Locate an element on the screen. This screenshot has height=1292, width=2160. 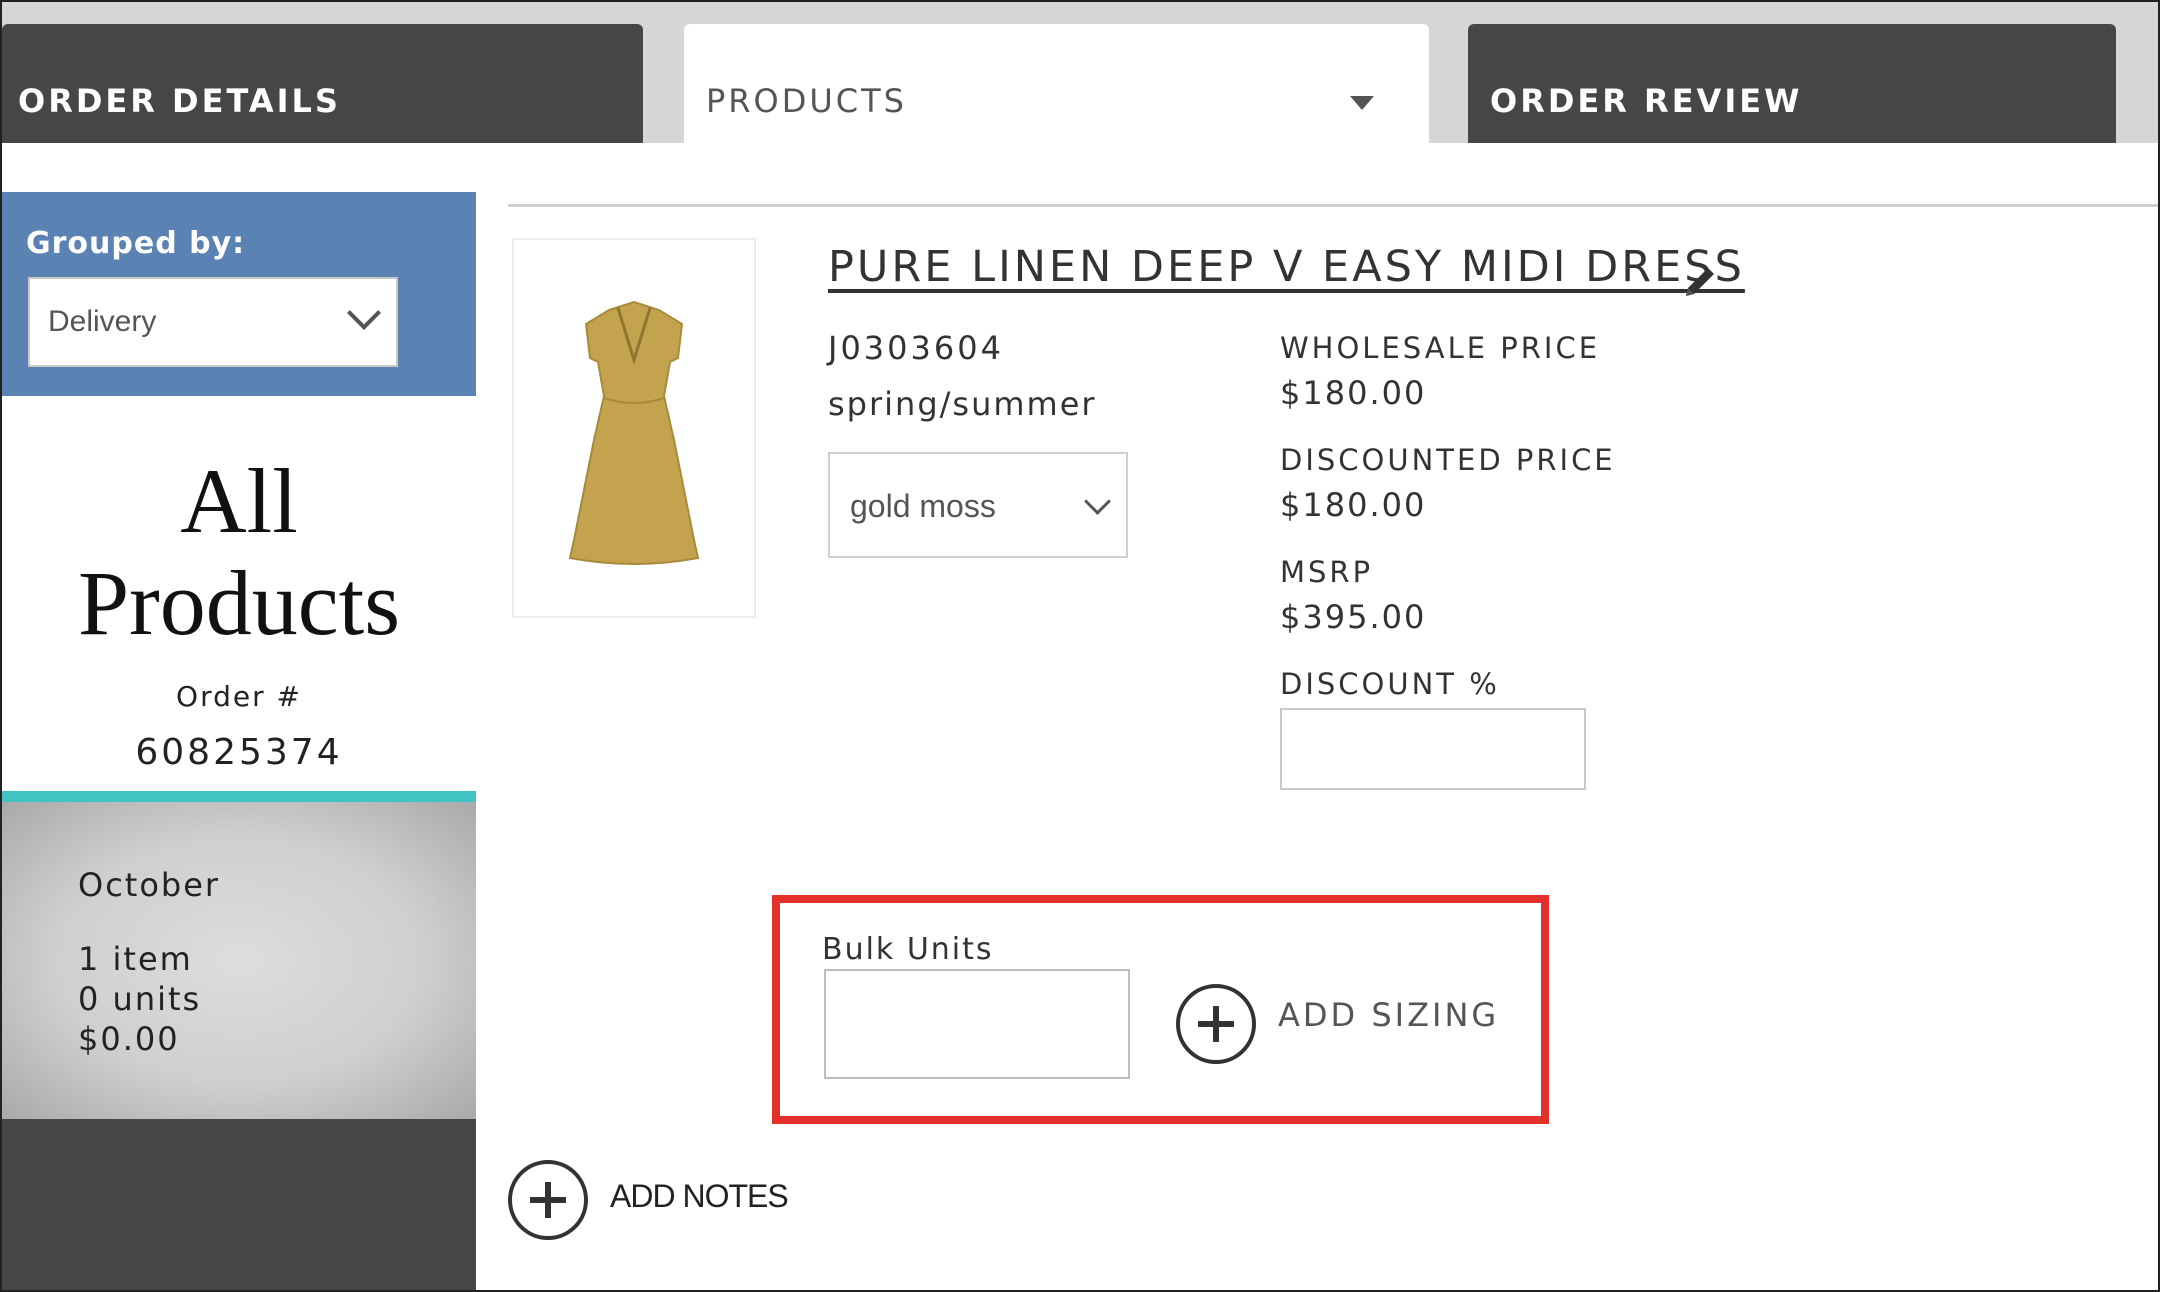
order-number: 60825374 is located at coordinates (239, 752).